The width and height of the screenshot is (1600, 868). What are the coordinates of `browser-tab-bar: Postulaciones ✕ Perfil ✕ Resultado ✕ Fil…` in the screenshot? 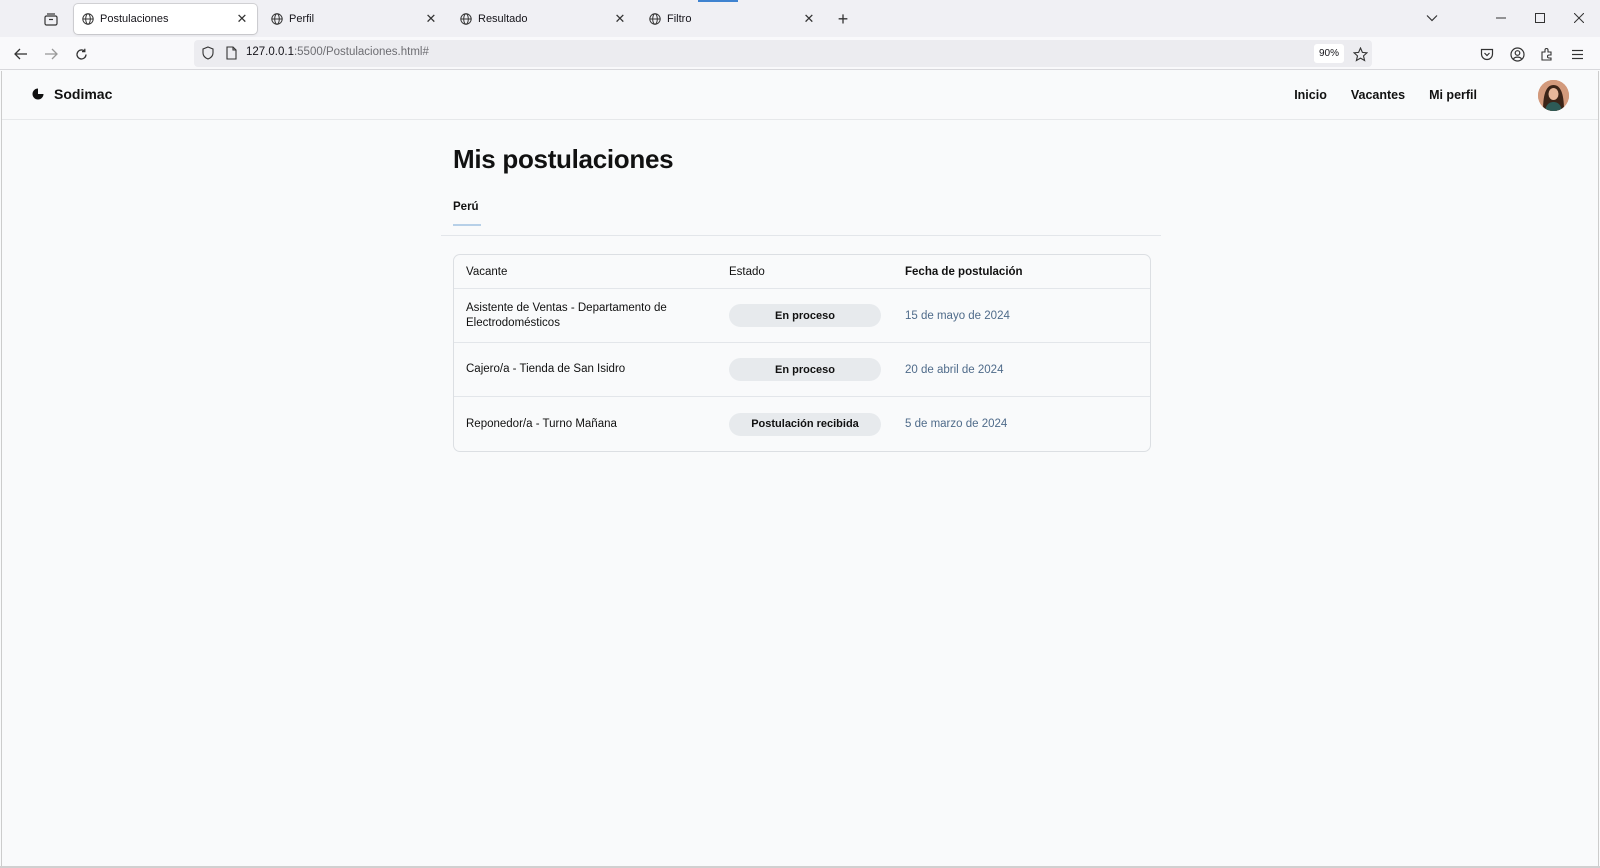 It's located at (800, 18).